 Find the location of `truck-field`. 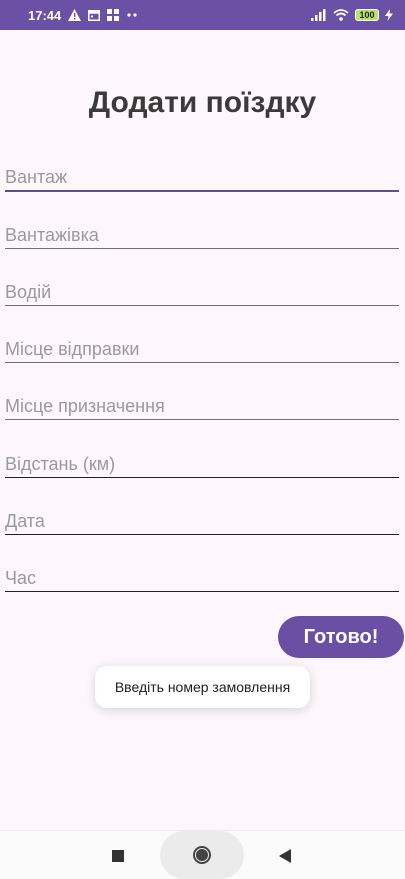

truck-field is located at coordinates (202, 233).